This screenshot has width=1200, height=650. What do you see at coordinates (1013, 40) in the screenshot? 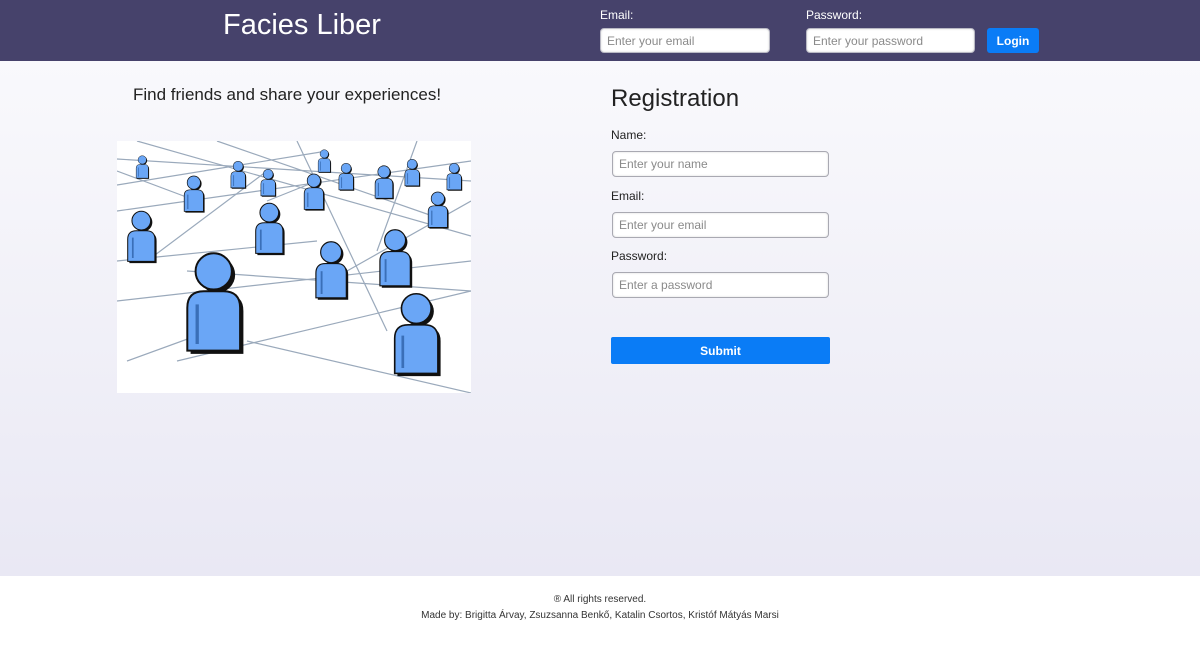
I see `login-button: Login` at bounding box center [1013, 40].